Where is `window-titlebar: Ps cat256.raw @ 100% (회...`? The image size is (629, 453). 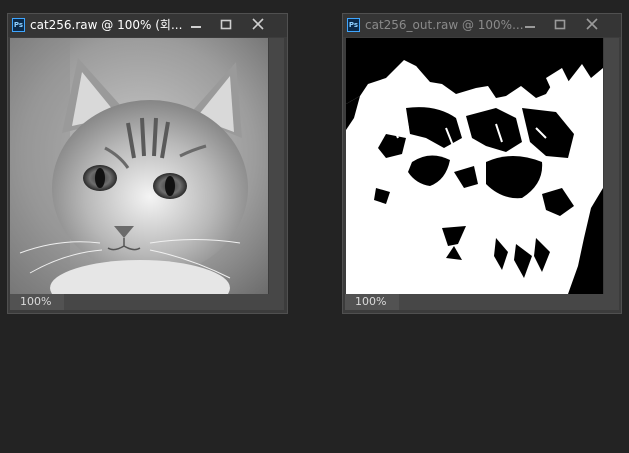
window-titlebar: Ps cat256.raw @ 100% (회... is located at coordinates (147, 25).